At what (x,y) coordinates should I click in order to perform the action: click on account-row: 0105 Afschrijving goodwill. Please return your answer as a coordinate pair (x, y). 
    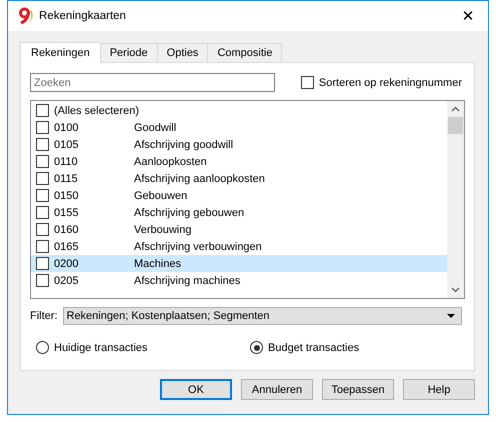
    Looking at the image, I should click on (239, 144).